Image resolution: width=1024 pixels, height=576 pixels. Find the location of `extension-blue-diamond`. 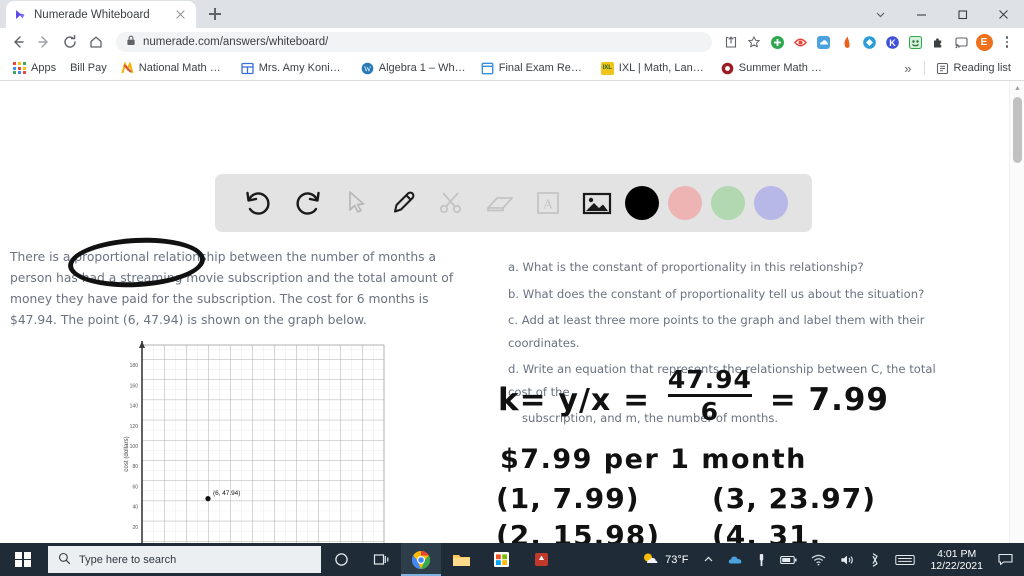

extension-blue-diamond is located at coordinates (869, 42).